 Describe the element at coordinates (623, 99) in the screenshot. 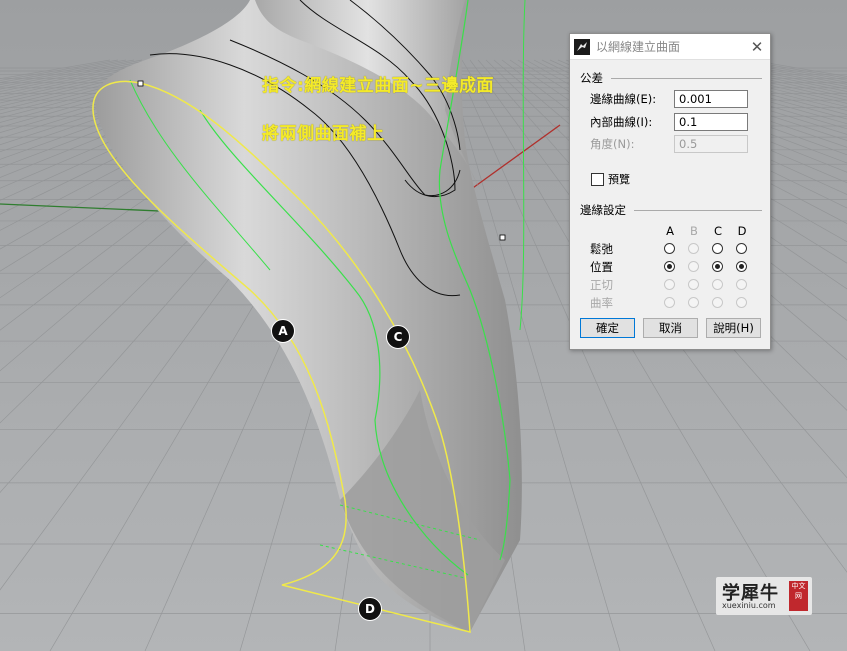

I see `edge-curves-label: 邊緣曲線(E):` at that location.